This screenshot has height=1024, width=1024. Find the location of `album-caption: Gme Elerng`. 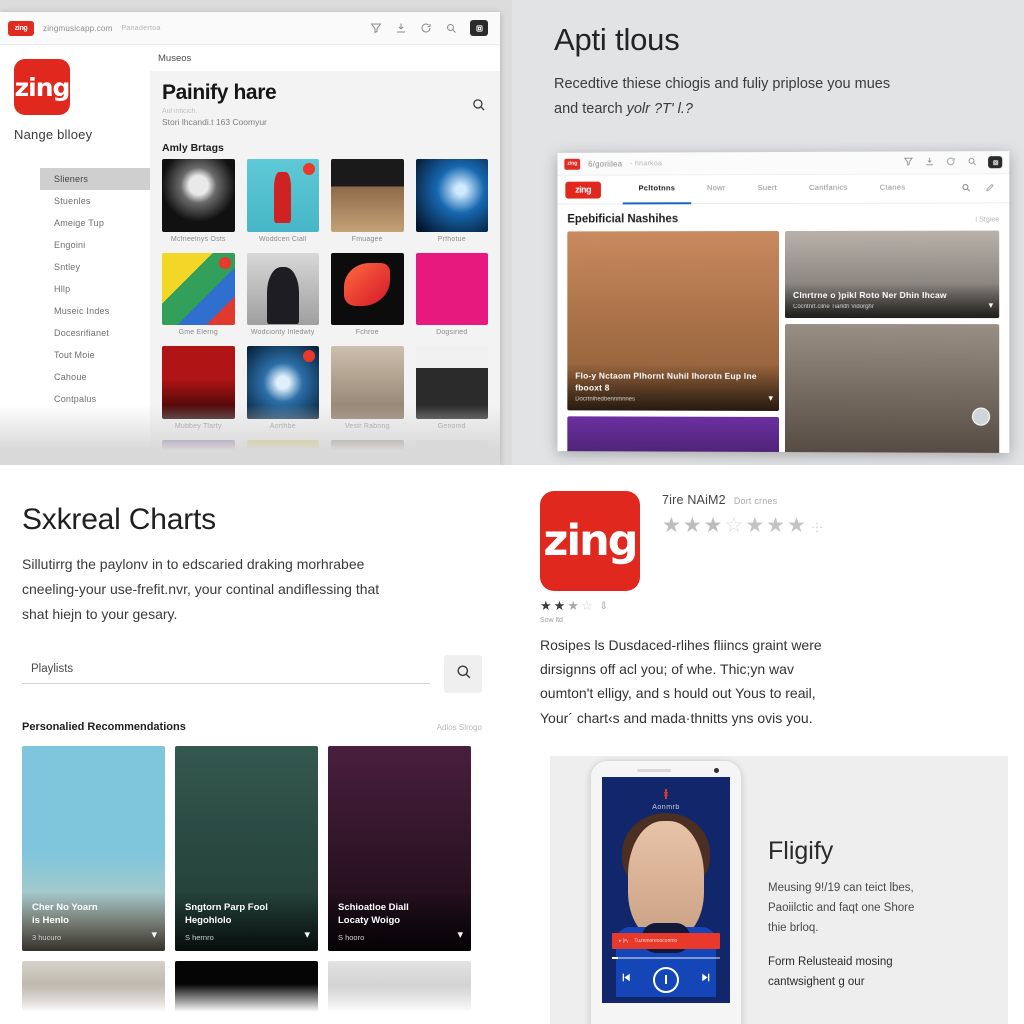

album-caption: Gme Elerng is located at coordinates (198, 332).